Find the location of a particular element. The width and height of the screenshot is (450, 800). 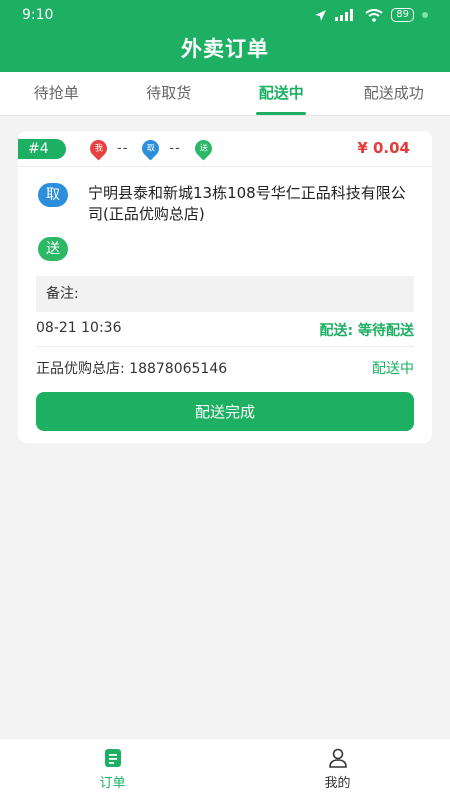

pickup-pin-icon: 取 is located at coordinates (150, 148).